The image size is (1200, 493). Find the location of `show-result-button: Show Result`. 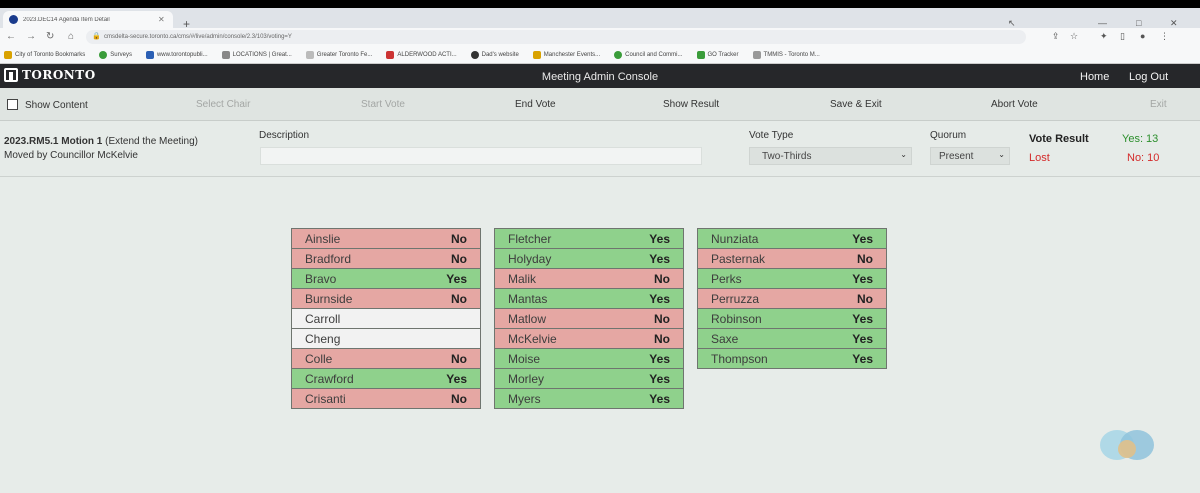

show-result-button: Show Result is located at coordinates (691, 104).